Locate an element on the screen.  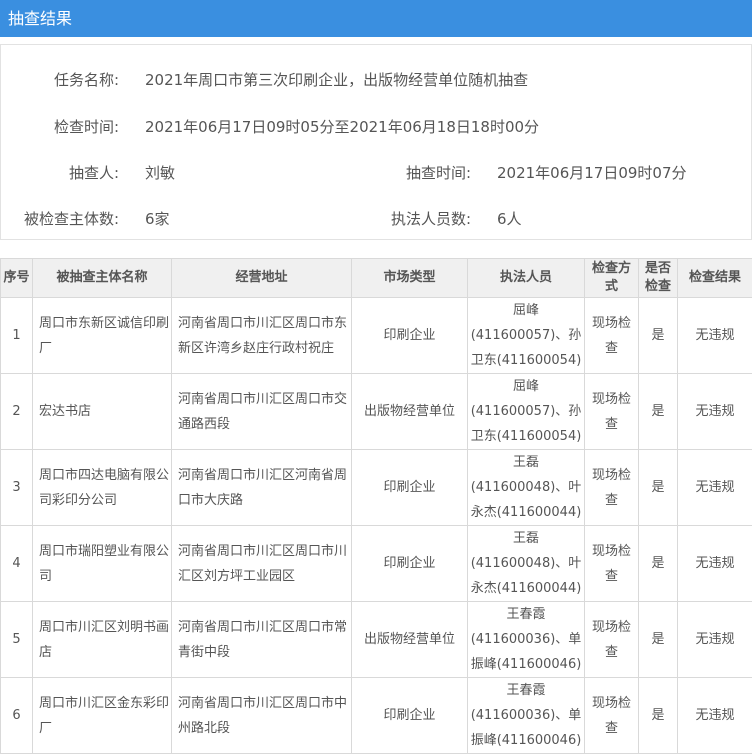
col-header-market-type: 市场类型 is located at coordinates (410, 278).